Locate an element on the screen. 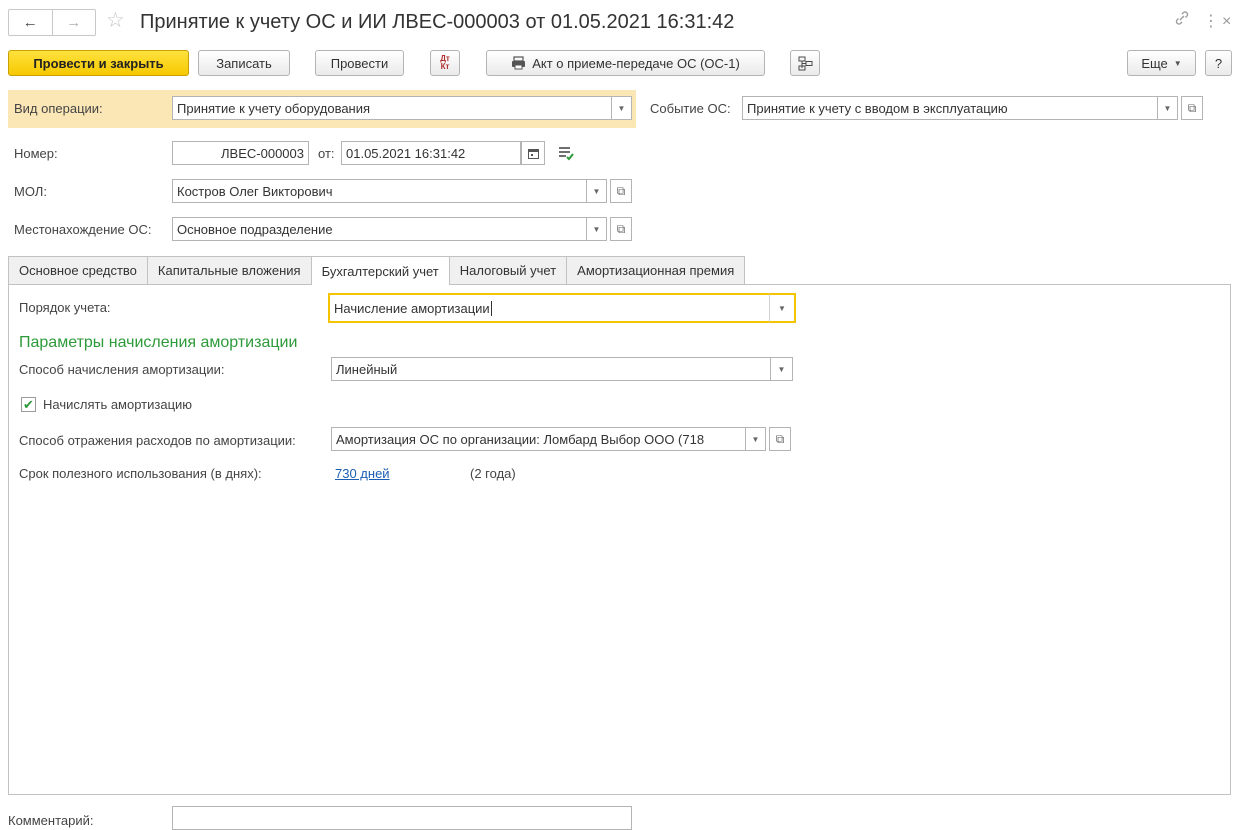  event-open-icon: ⧉ is located at coordinates (1192, 108).